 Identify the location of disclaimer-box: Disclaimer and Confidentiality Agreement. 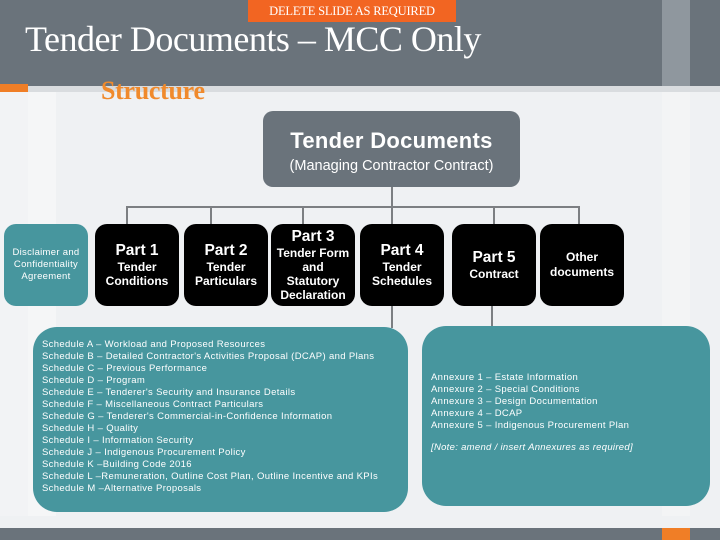
(46, 265).